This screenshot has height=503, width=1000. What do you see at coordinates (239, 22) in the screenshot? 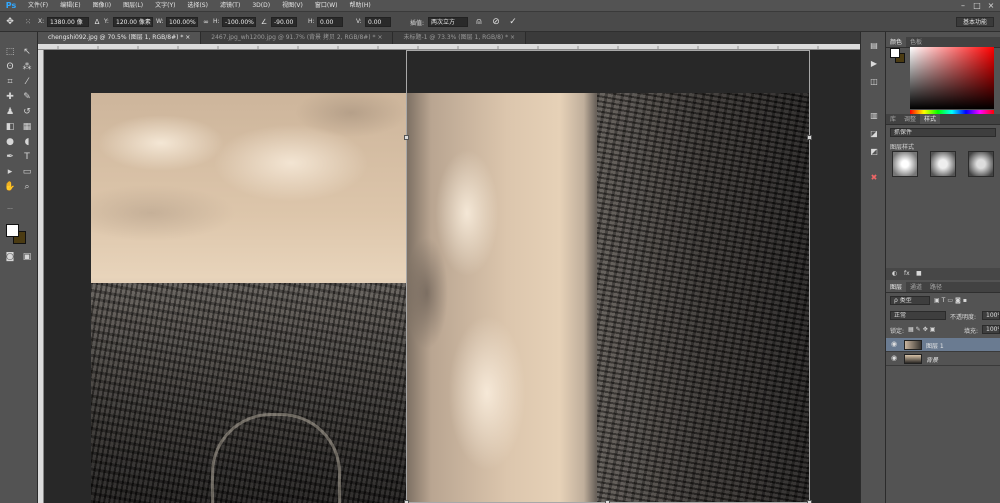
I see `height-field: -100.00%` at bounding box center [239, 22].